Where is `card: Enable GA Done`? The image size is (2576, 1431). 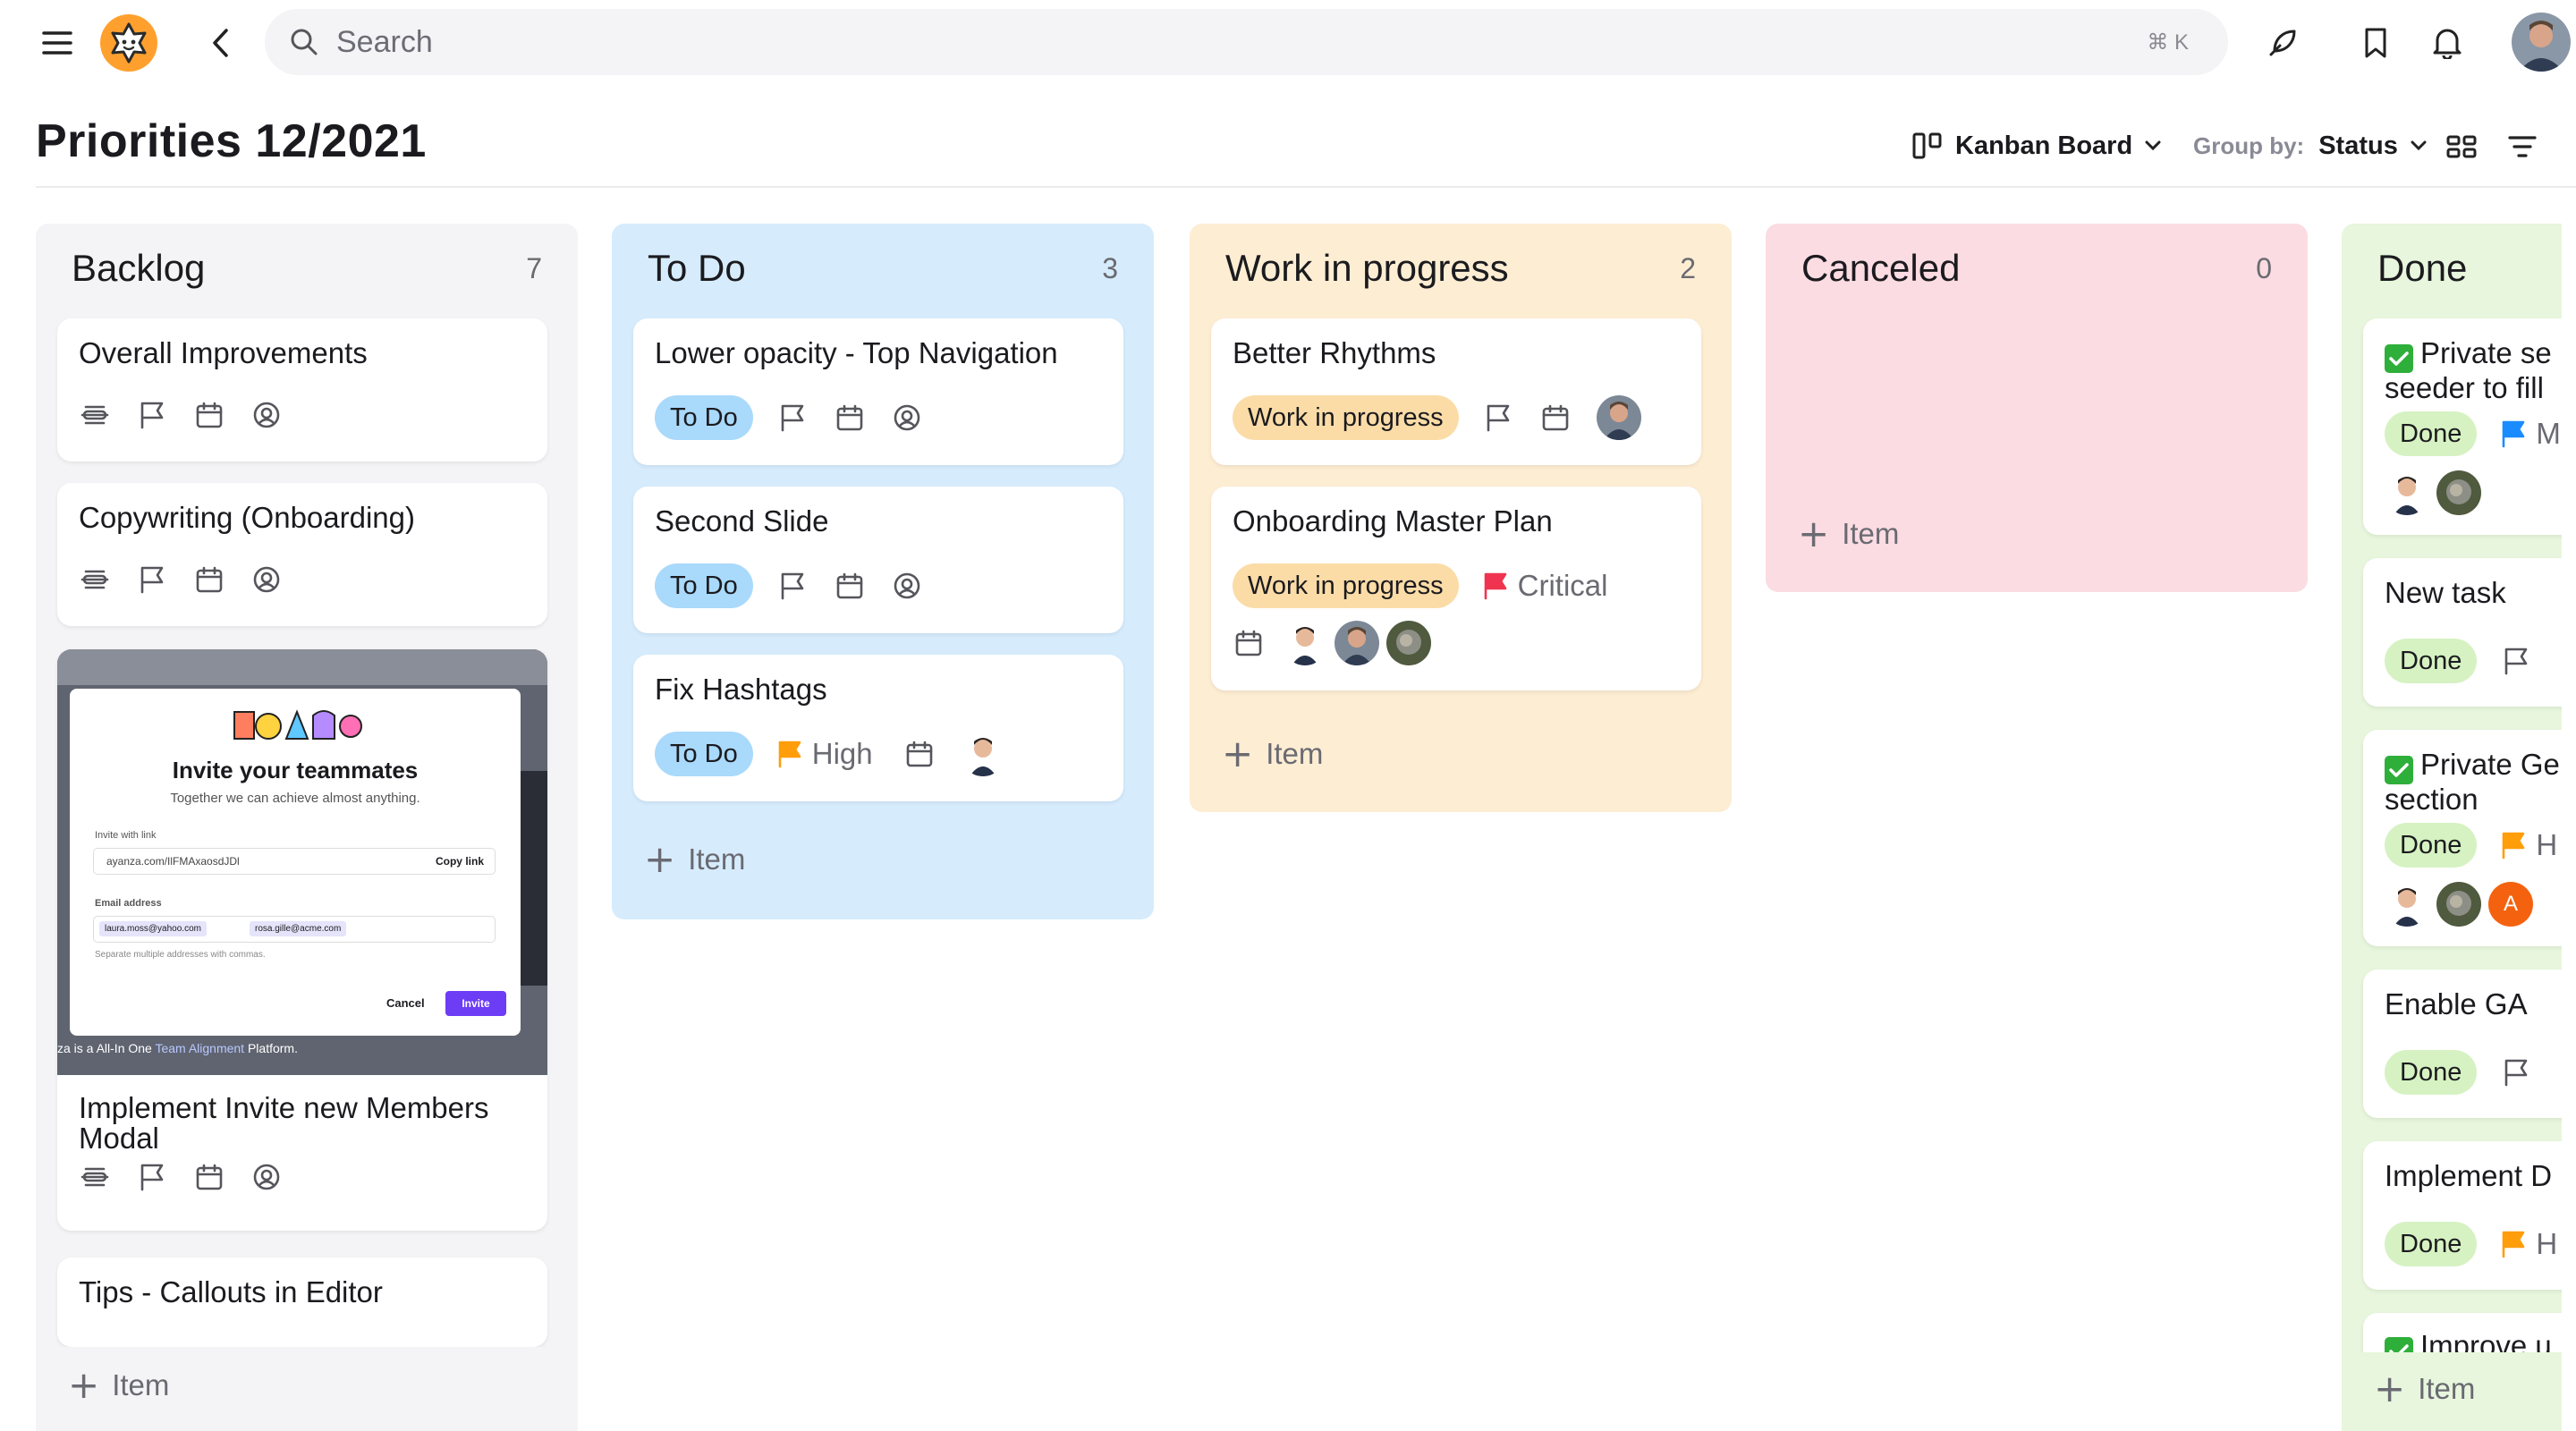 card: Enable GA Done is located at coordinates (2462, 1044).